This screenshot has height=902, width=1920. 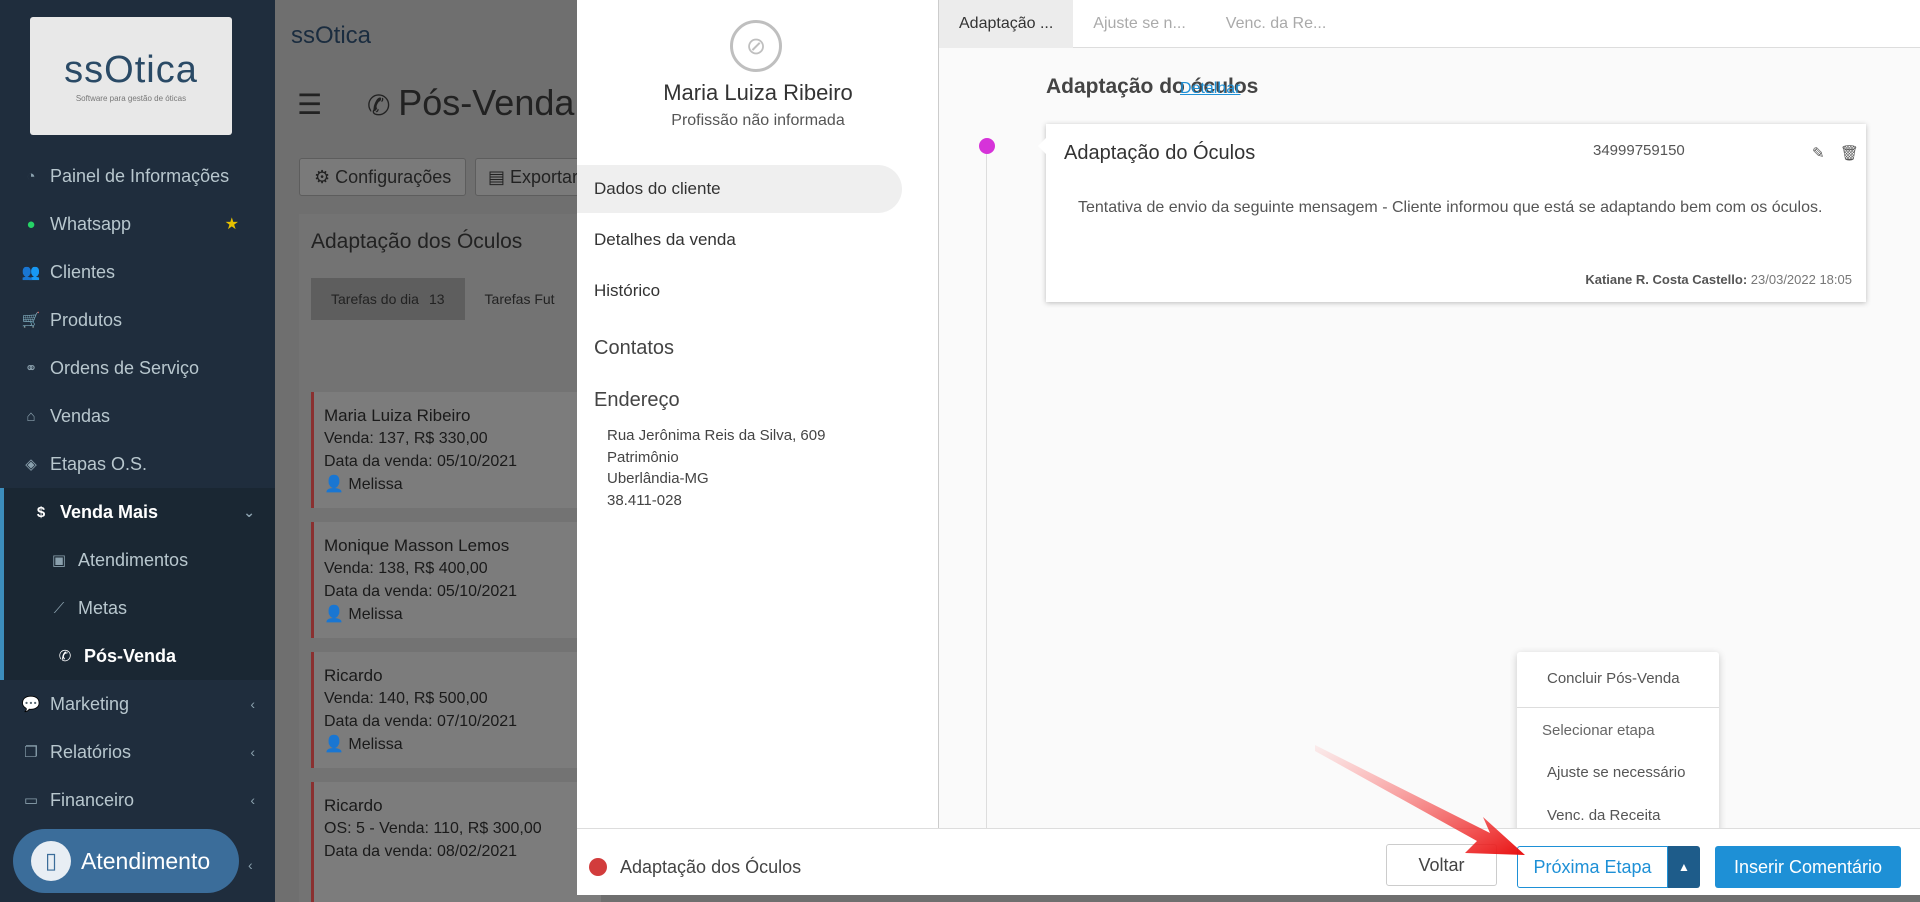 I want to click on menu-item-concluir: Concluir Pós-Venda, so click(x=1618, y=678).